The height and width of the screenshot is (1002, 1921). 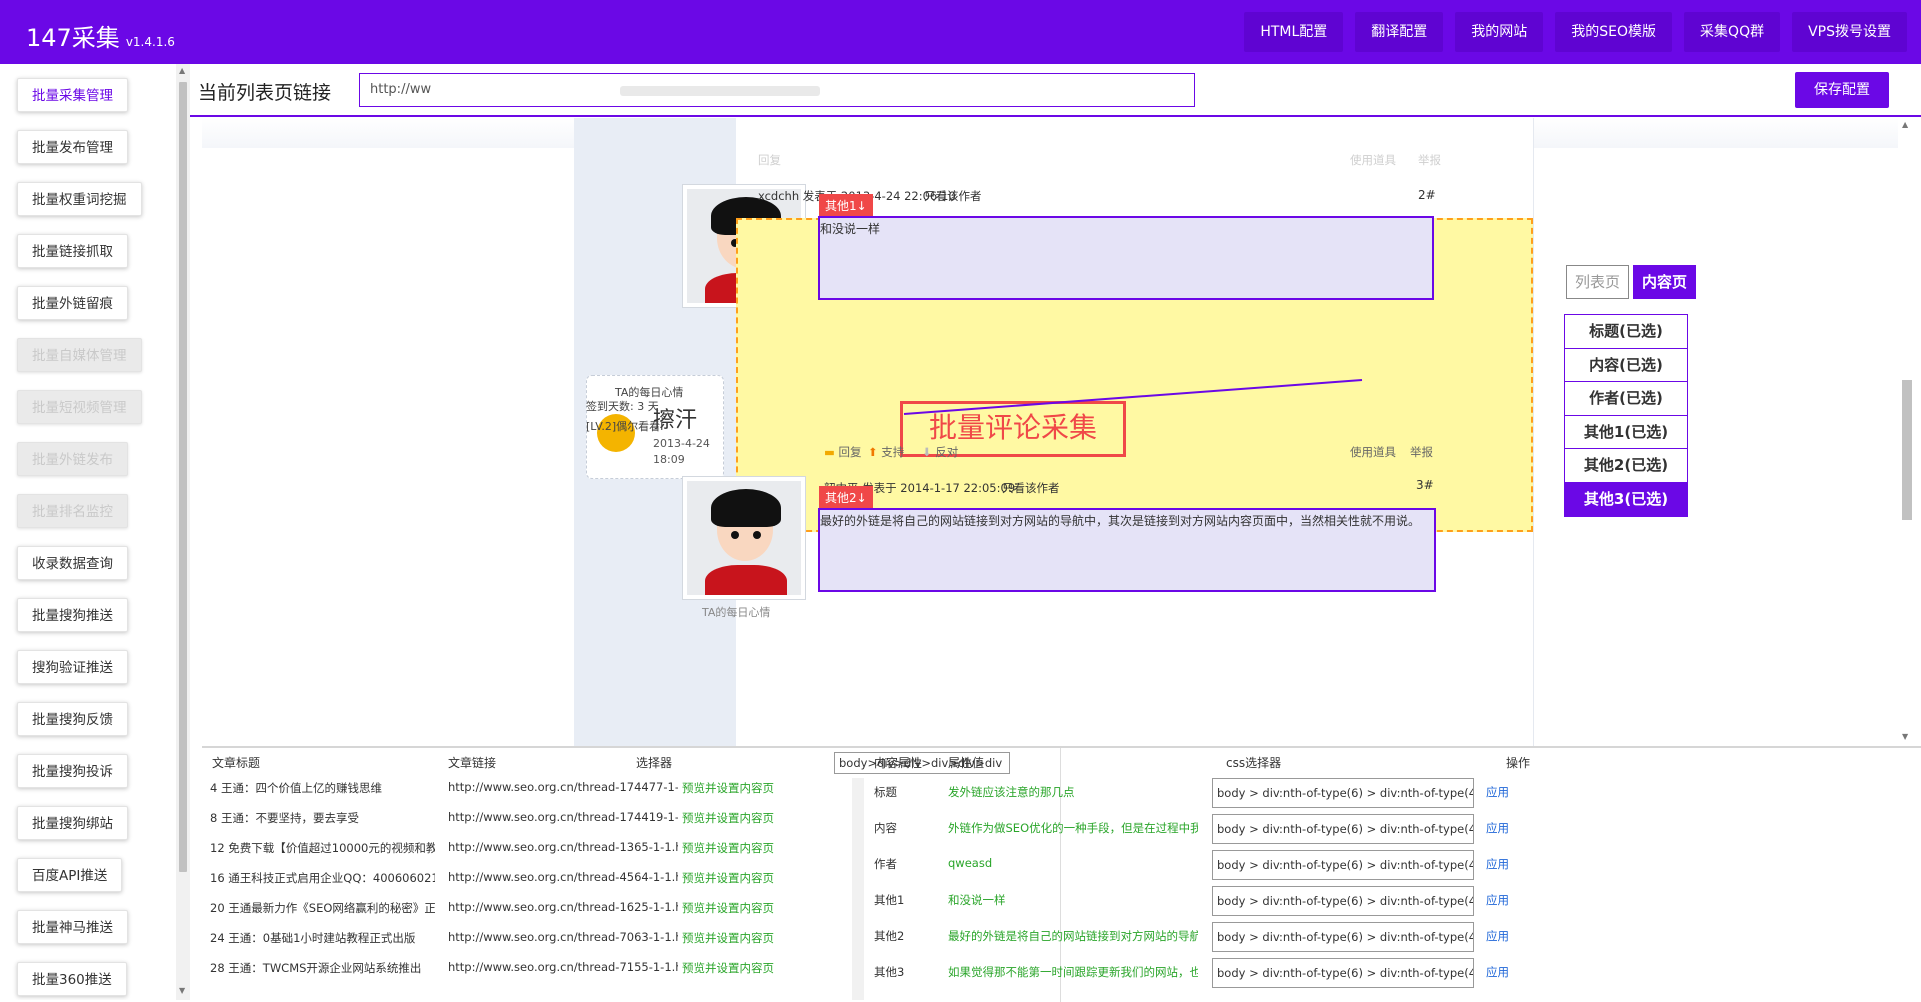 I want to click on attr-name: 标题, so click(x=885, y=792).